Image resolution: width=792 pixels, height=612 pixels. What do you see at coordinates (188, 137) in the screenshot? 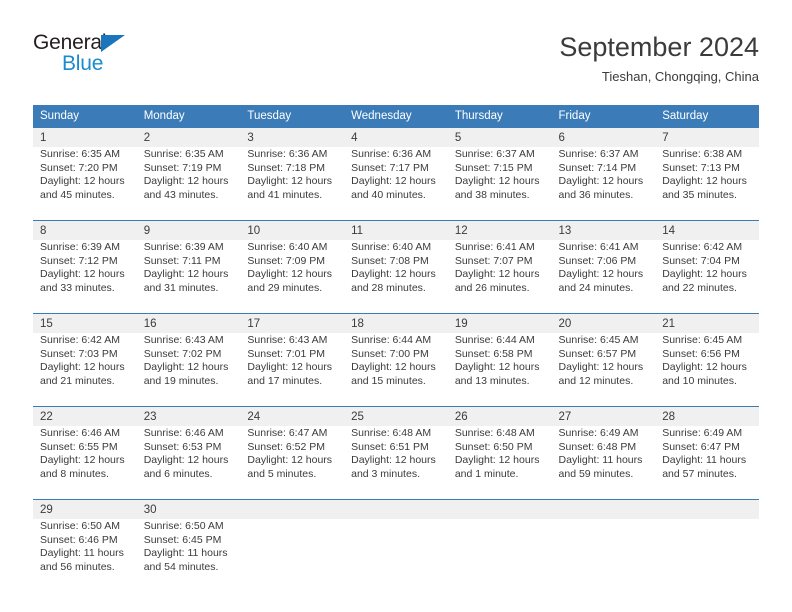
I see `day-number: 2` at bounding box center [188, 137].